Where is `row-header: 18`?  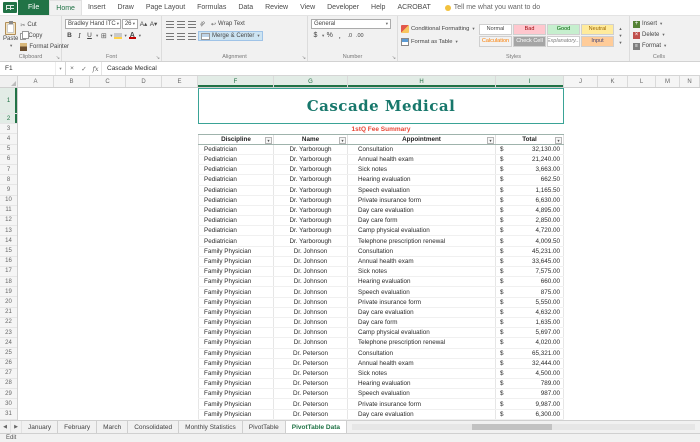
row-header: 18 is located at coordinates (8, 282).